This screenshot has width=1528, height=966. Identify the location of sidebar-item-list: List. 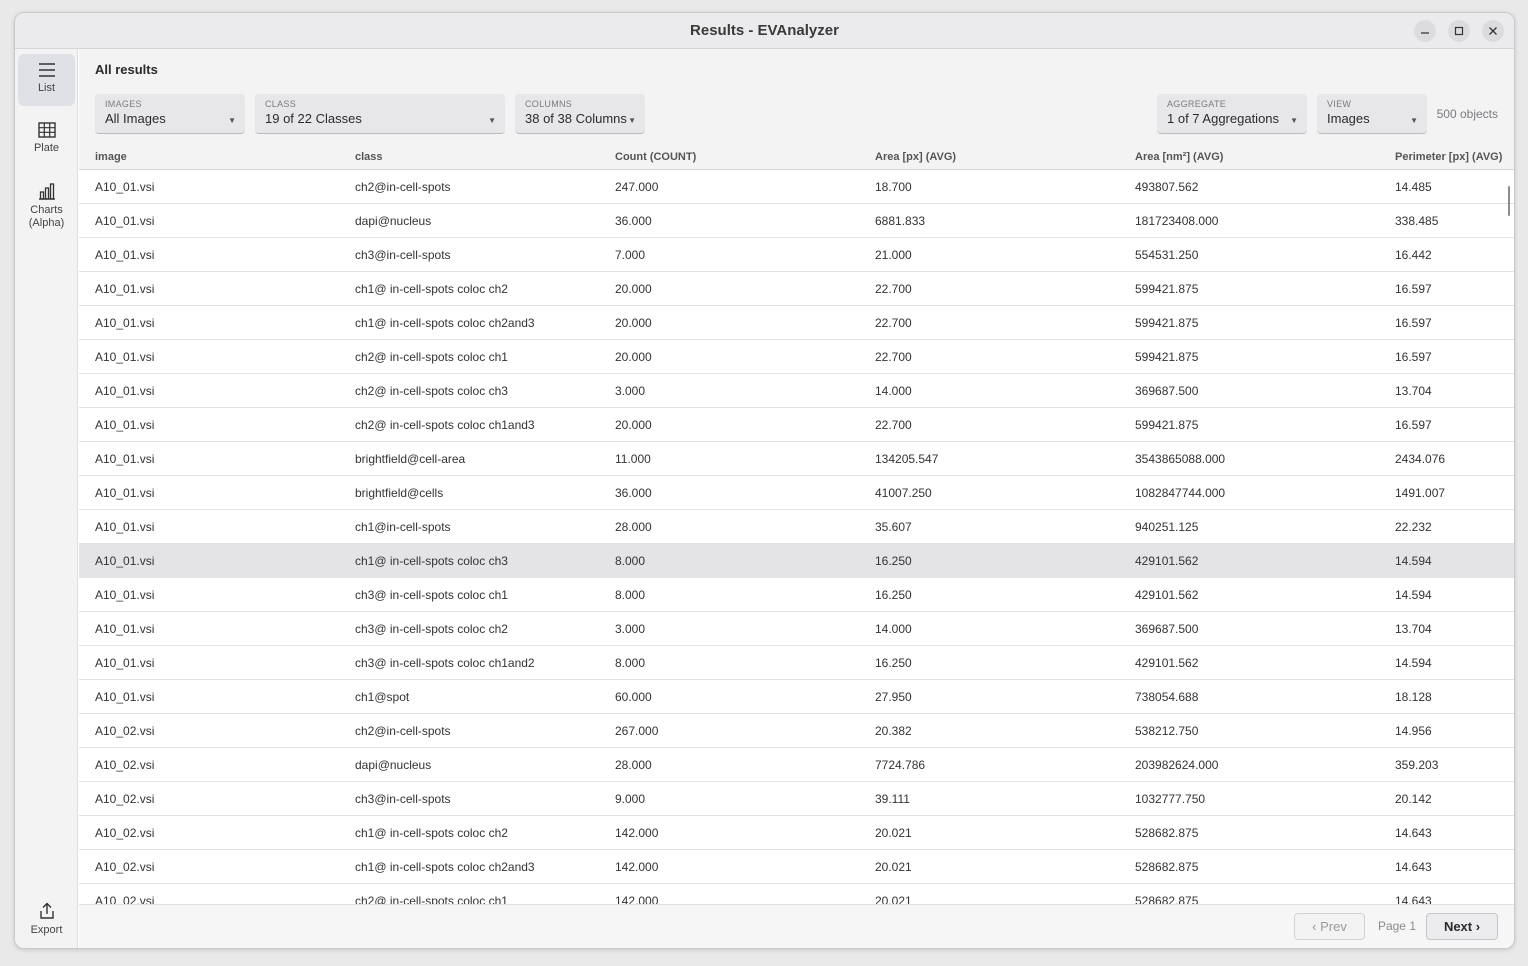
(46, 80).